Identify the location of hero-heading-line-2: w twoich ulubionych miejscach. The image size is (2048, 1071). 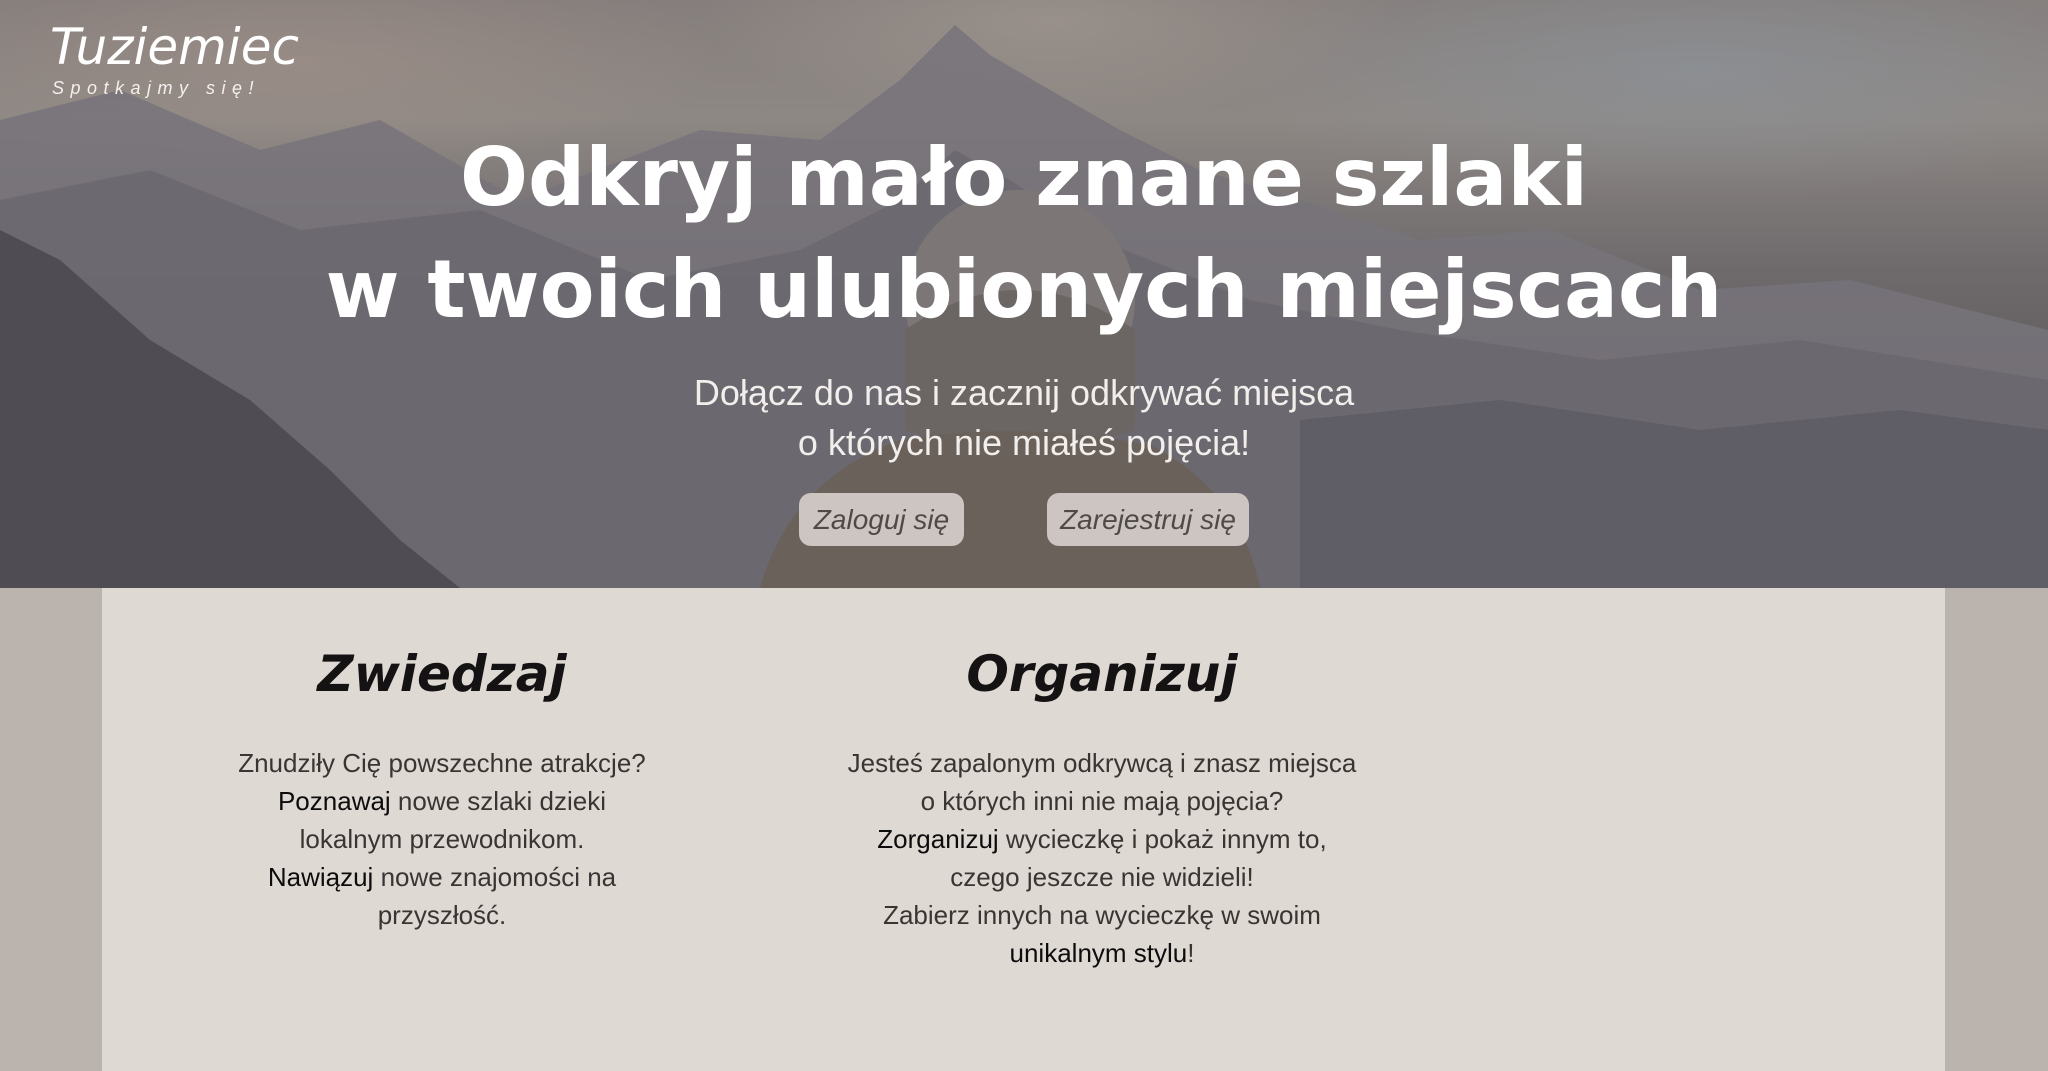
(1024, 289).